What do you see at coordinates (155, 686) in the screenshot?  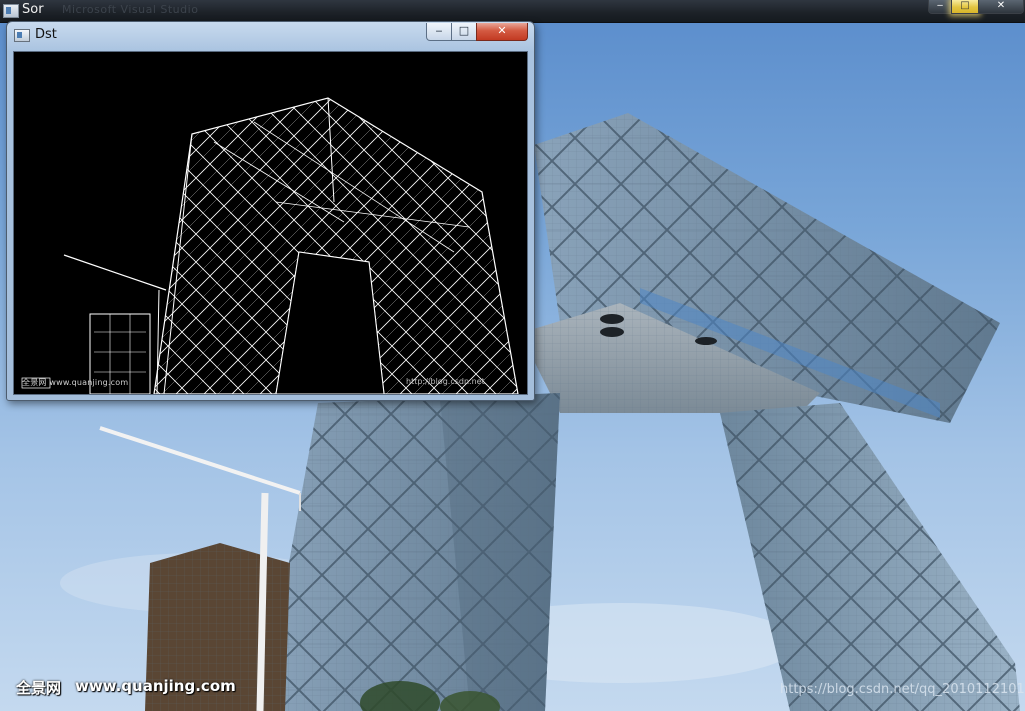 I see `photo-watermark-site: www.quanjing.com` at bounding box center [155, 686].